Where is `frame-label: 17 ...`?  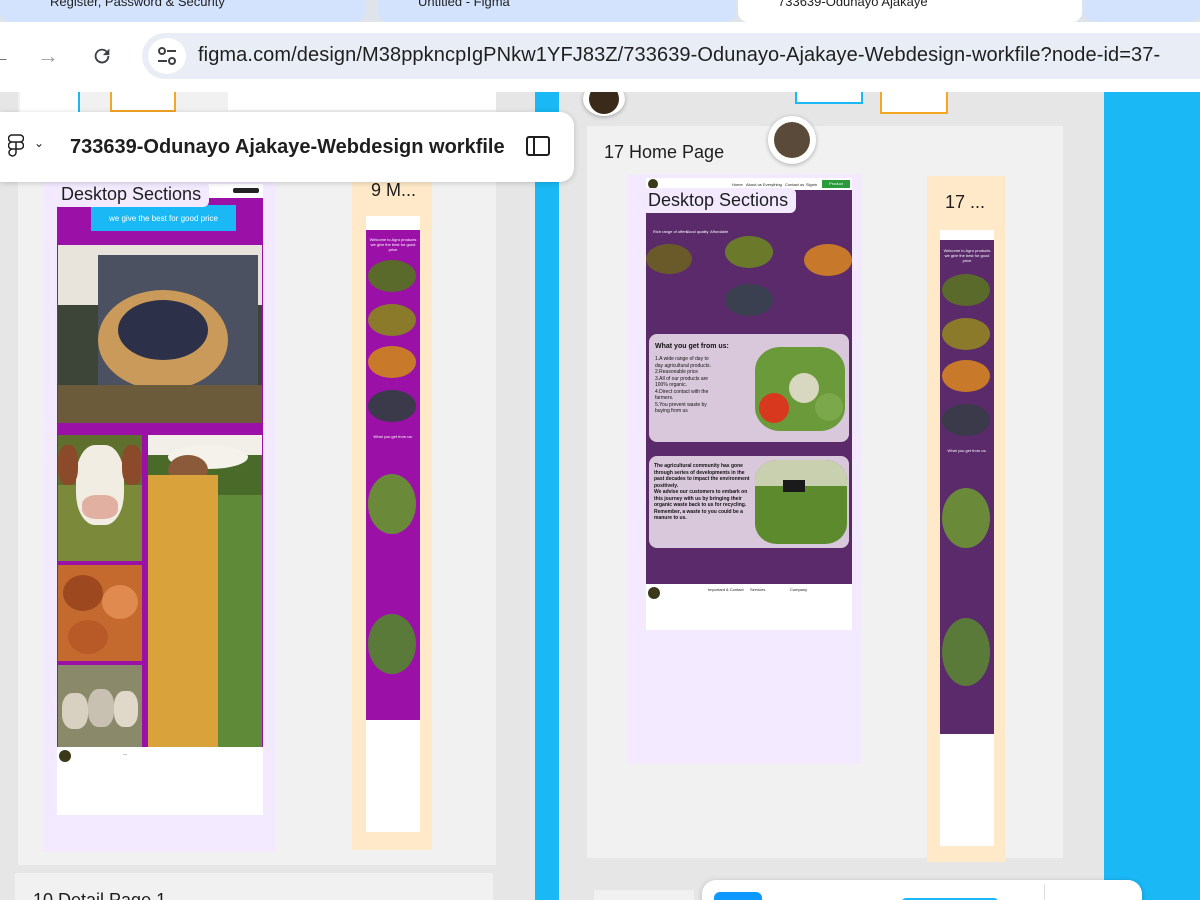
frame-label: 17 ... is located at coordinates (965, 202).